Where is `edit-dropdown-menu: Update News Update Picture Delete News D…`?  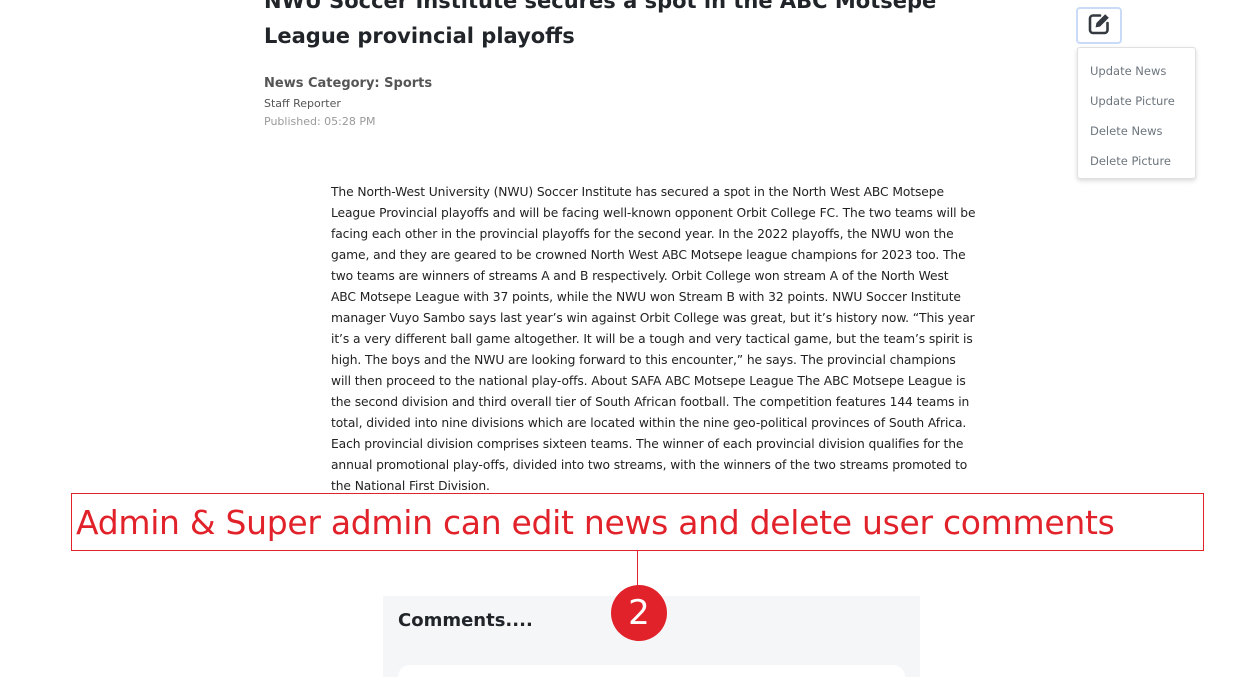 edit-dropdown-menu: Update News Update Picture Delete News D… is located at coordinates (1136, 113).